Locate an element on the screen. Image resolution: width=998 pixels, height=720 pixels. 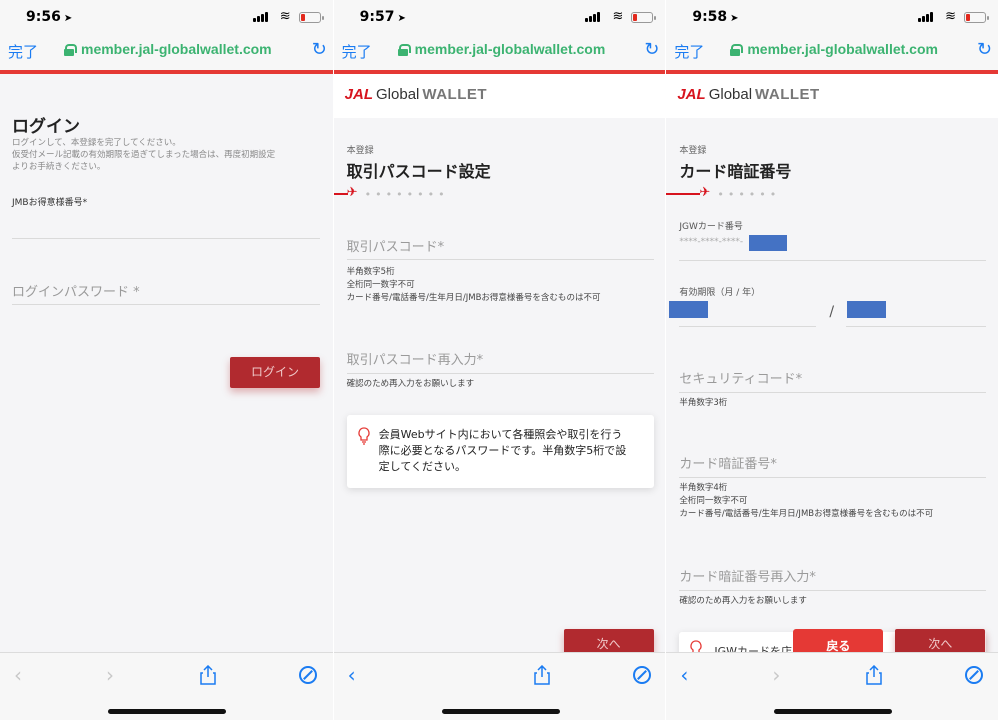
tip-line: 際に必要となるパスワードです。半角数字5桁で設 is located at coordinates (502, 450).